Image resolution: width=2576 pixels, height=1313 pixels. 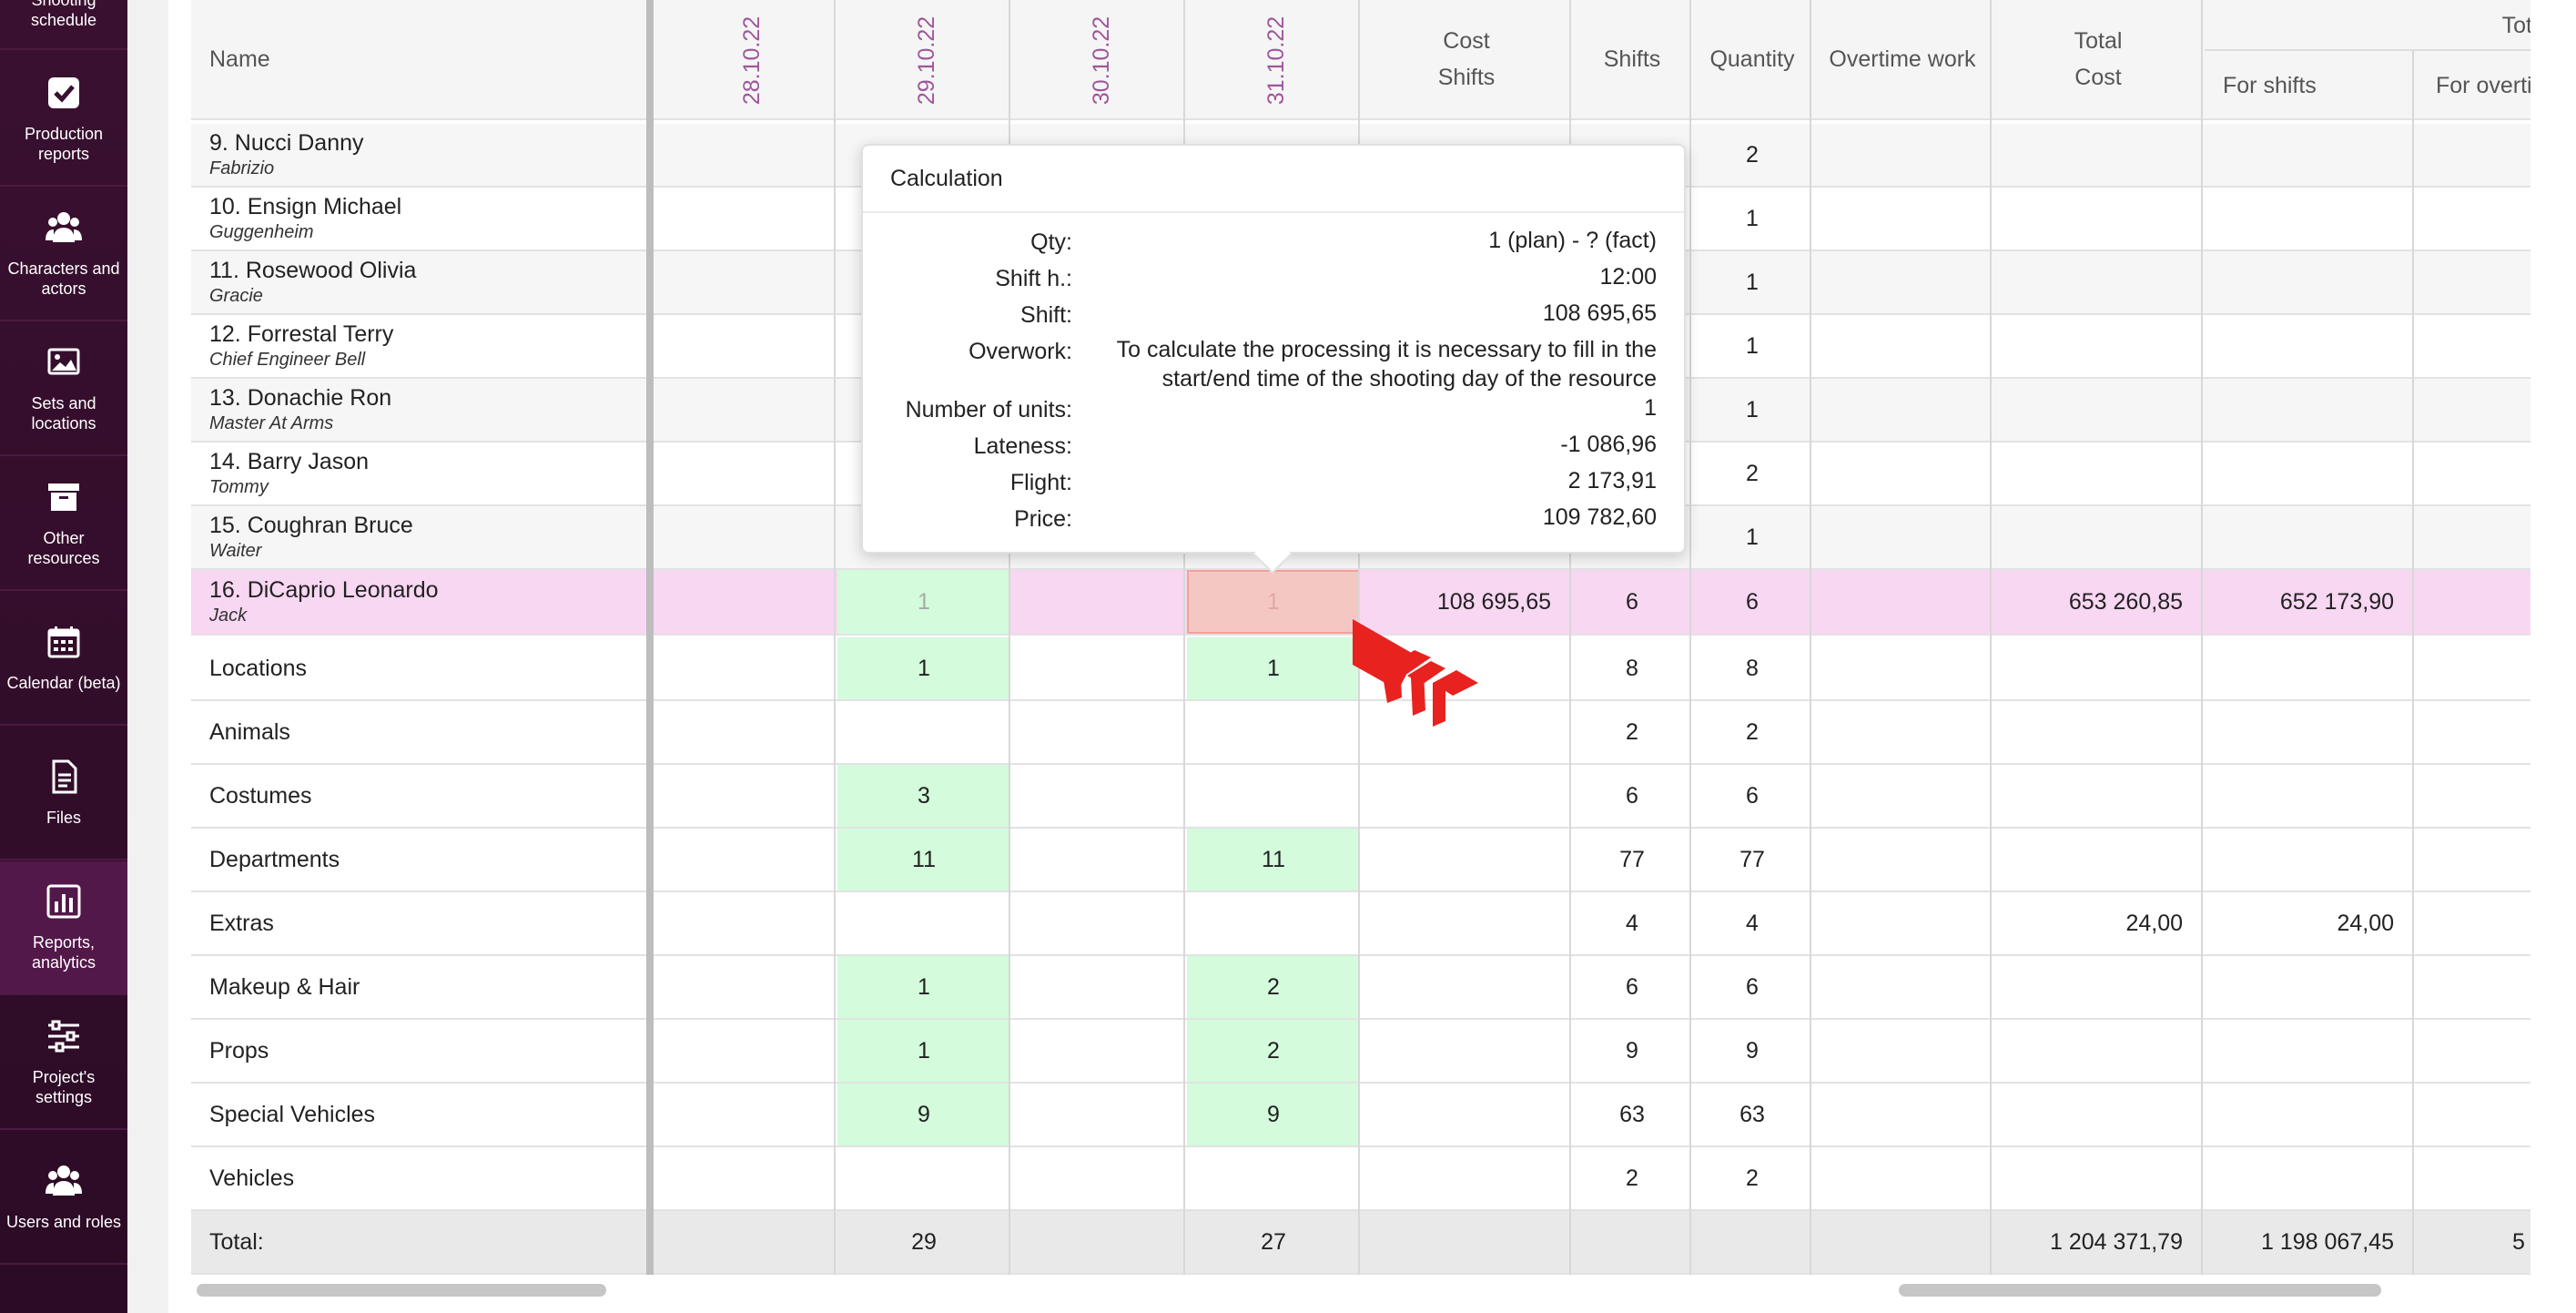 I want to click on users-icon, so click(x=64, y=1180).